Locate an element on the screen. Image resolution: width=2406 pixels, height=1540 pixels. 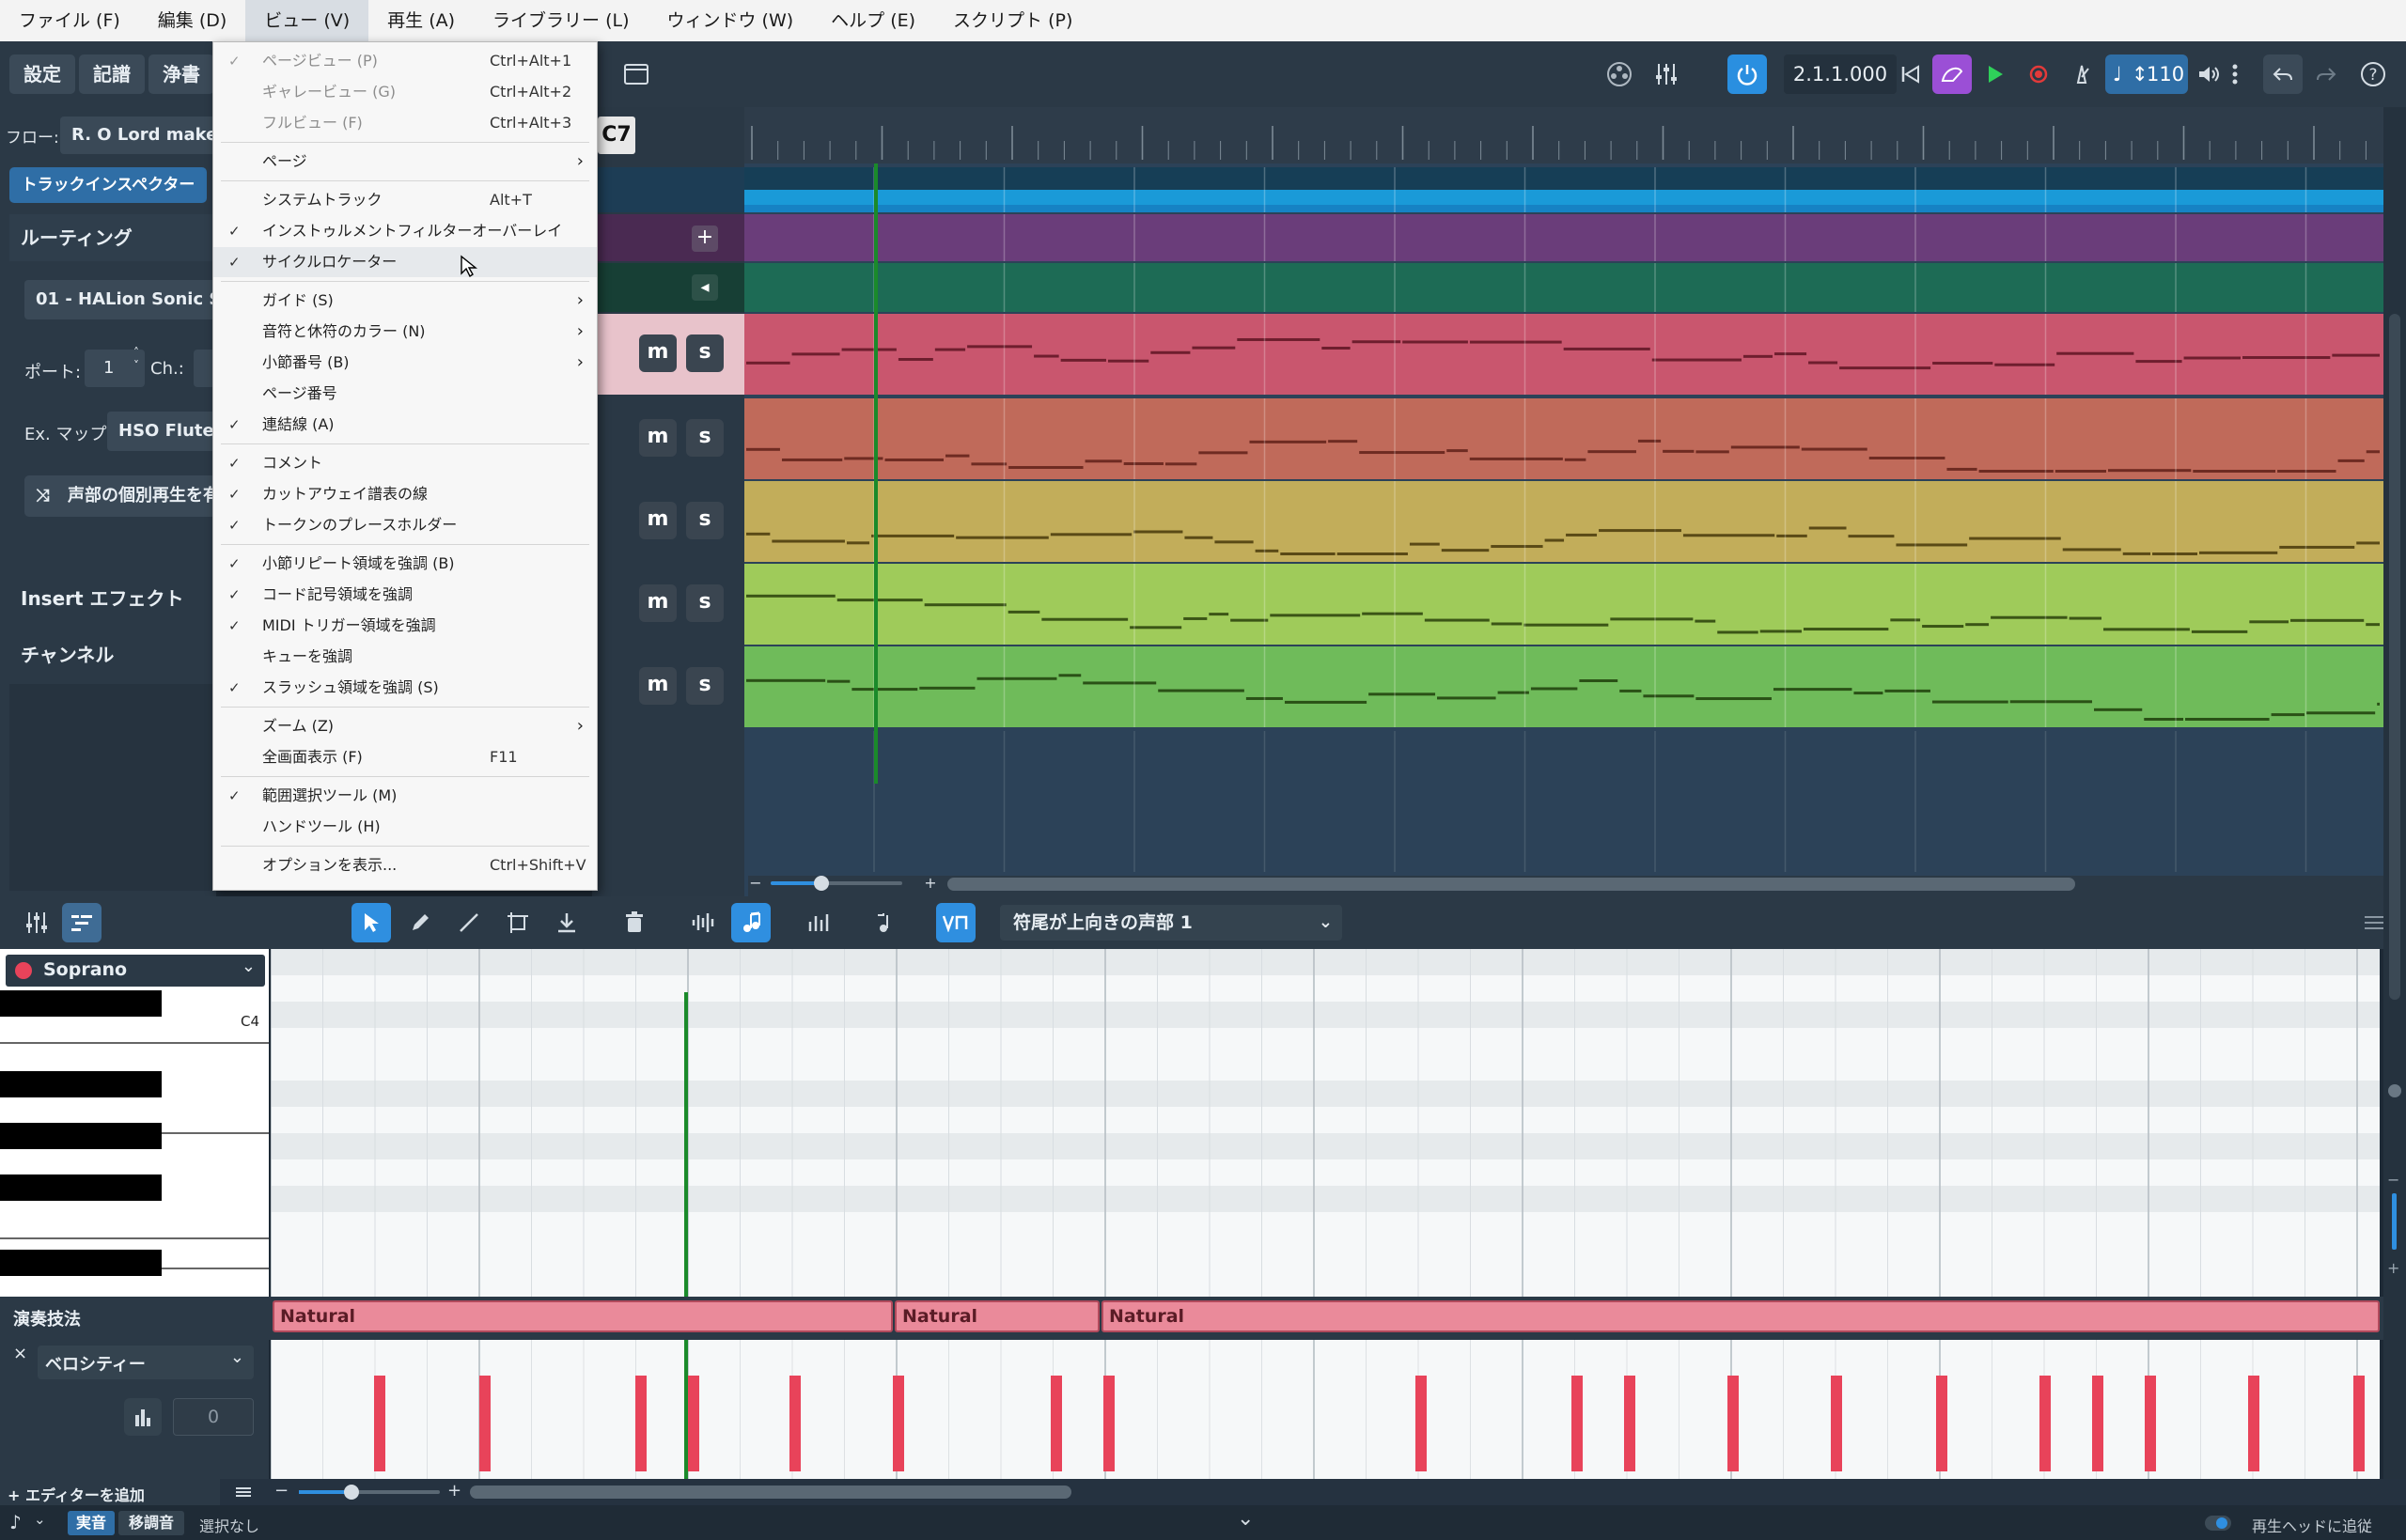
view-menu-item: ✓ コード記号領域を強調 is located at coordinates (405, 595).